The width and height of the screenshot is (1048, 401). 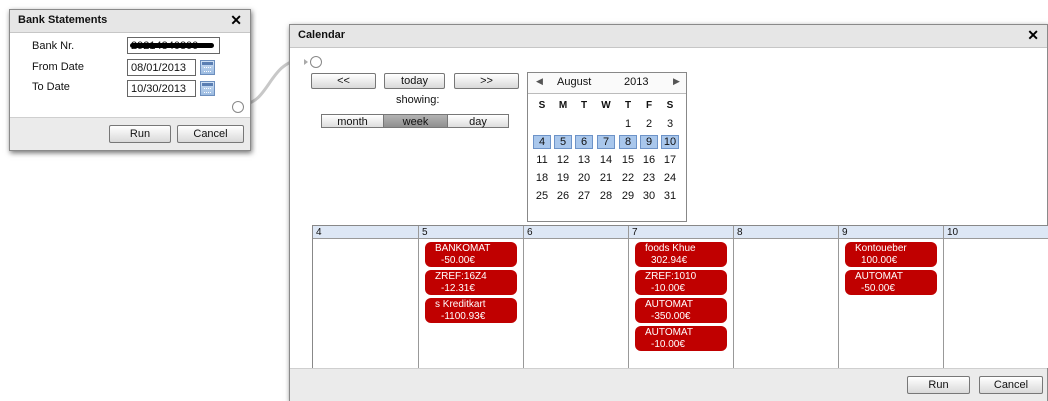 I want to click on mini-day: 22, so click(x=628, y=178).